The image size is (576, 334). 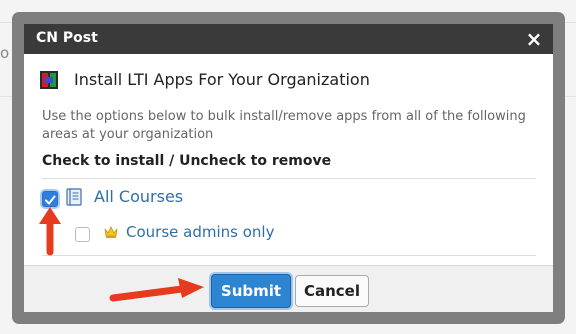 What do you see at coordinates (111, 232) in the screenshot?
I see `crown-icon` at bounding box center [111, 232].